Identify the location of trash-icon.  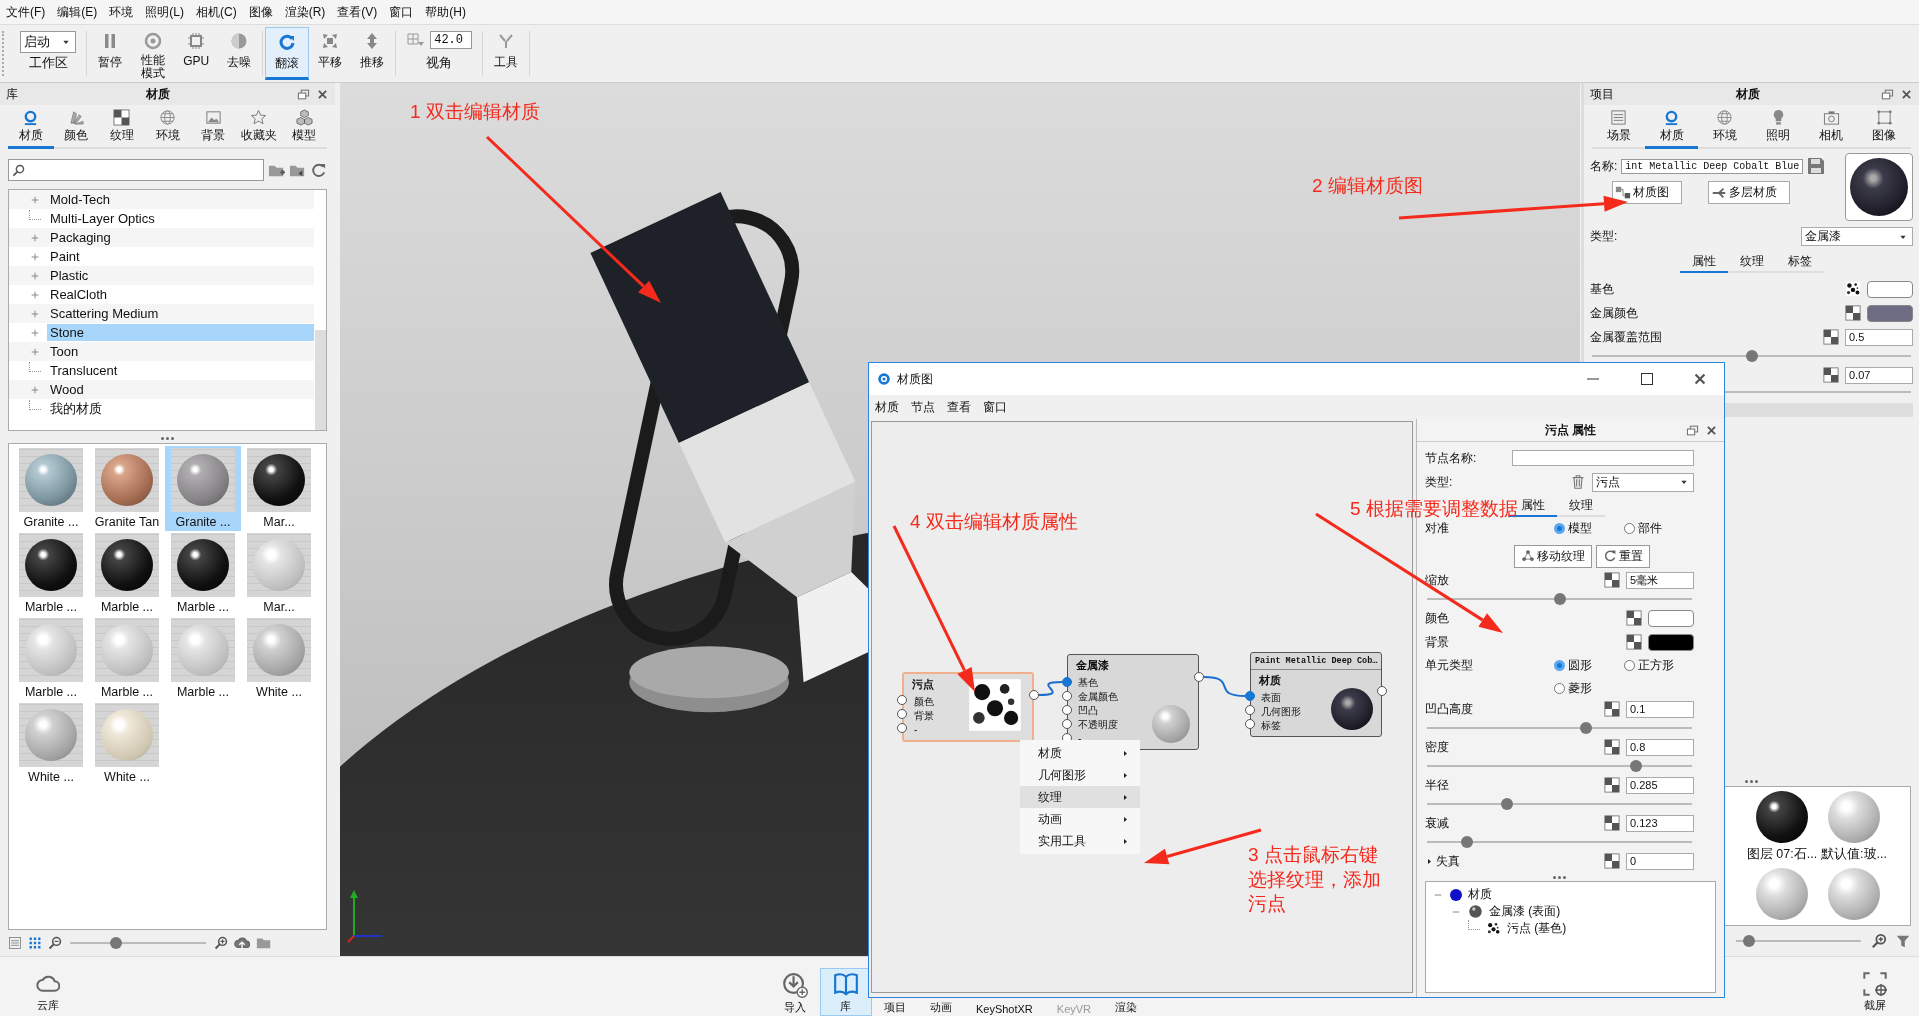
(1578, 482).